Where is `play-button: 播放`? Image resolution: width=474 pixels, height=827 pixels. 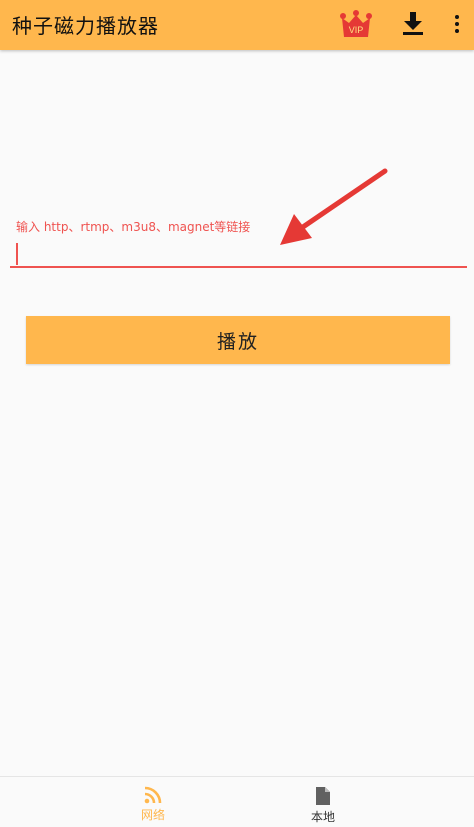
play-button: 播放 is located at coordinates (238, 340).